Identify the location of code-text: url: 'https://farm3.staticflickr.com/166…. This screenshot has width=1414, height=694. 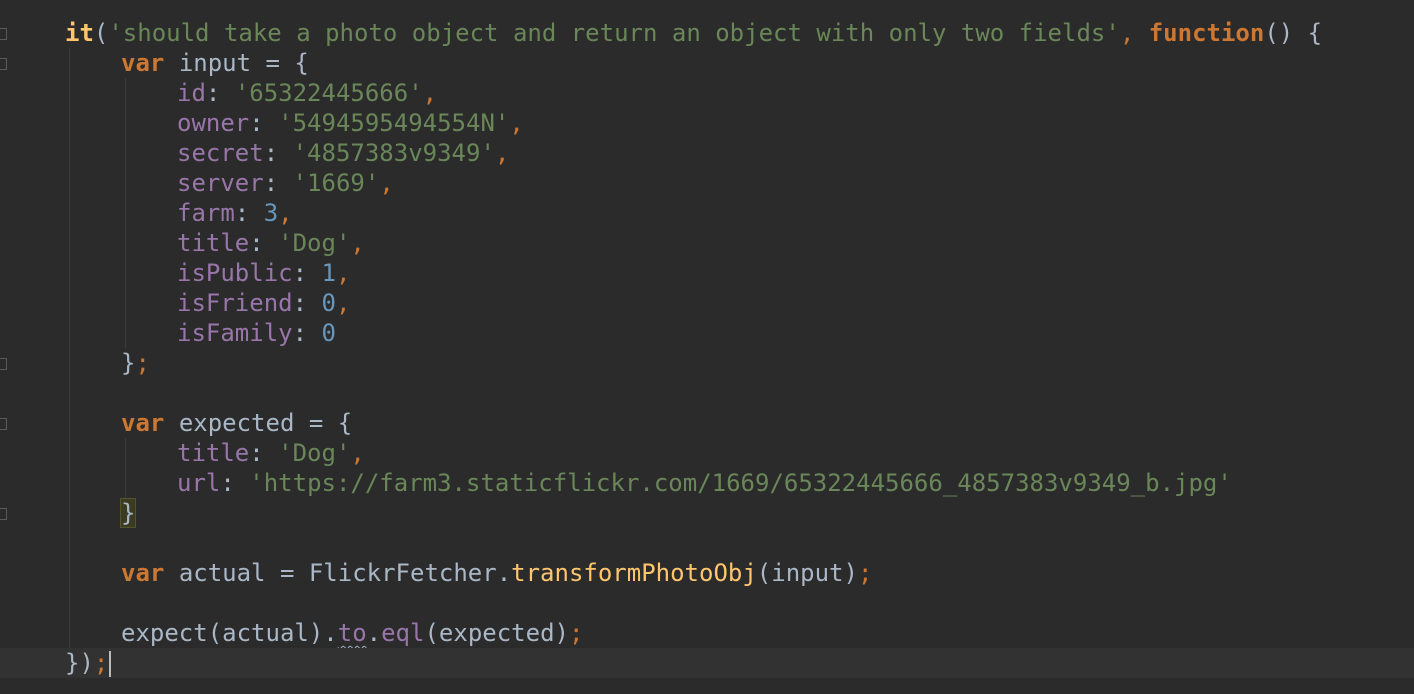
(704, 483).